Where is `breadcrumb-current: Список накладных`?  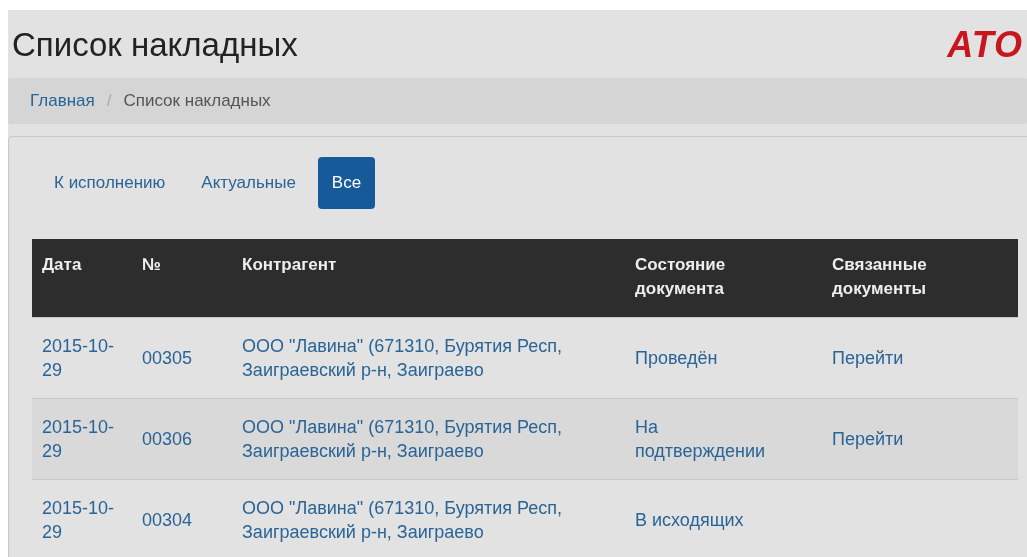
breadcrumb-current: Список накладных is located at coordinates (197, 101).